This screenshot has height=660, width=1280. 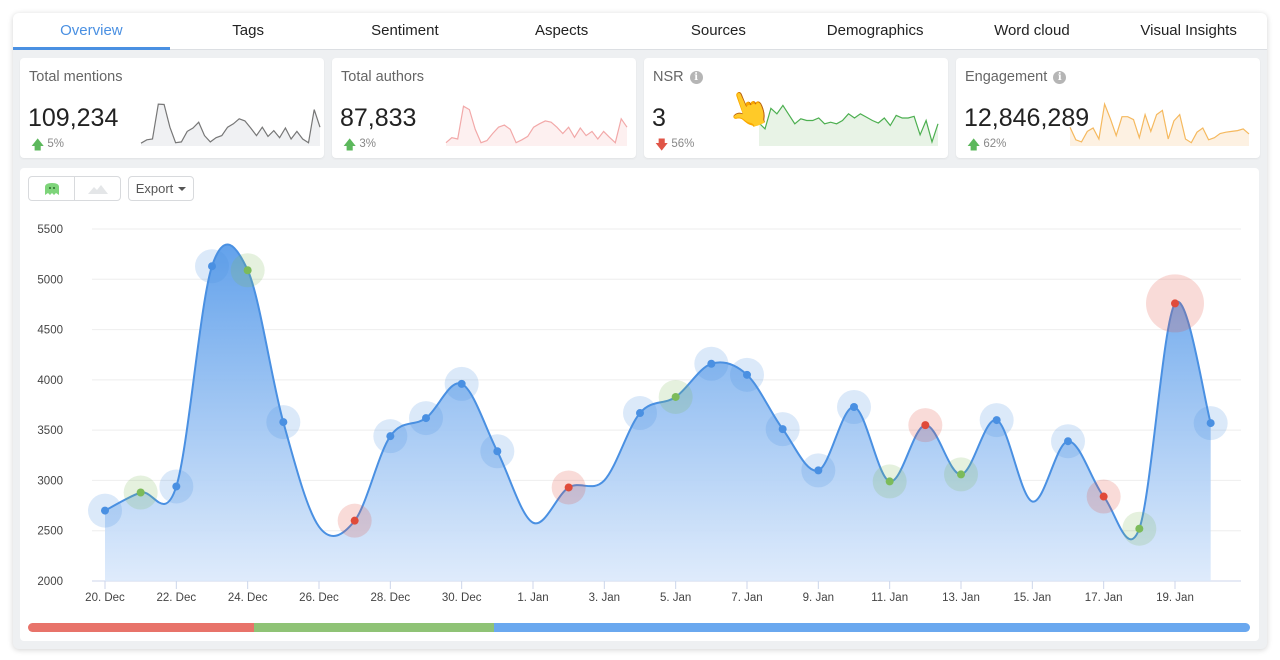 What do you see at coordinates (718, 31) in the screenshot?
I see `tab-sources: Sources` at bounding box center [718, 31].